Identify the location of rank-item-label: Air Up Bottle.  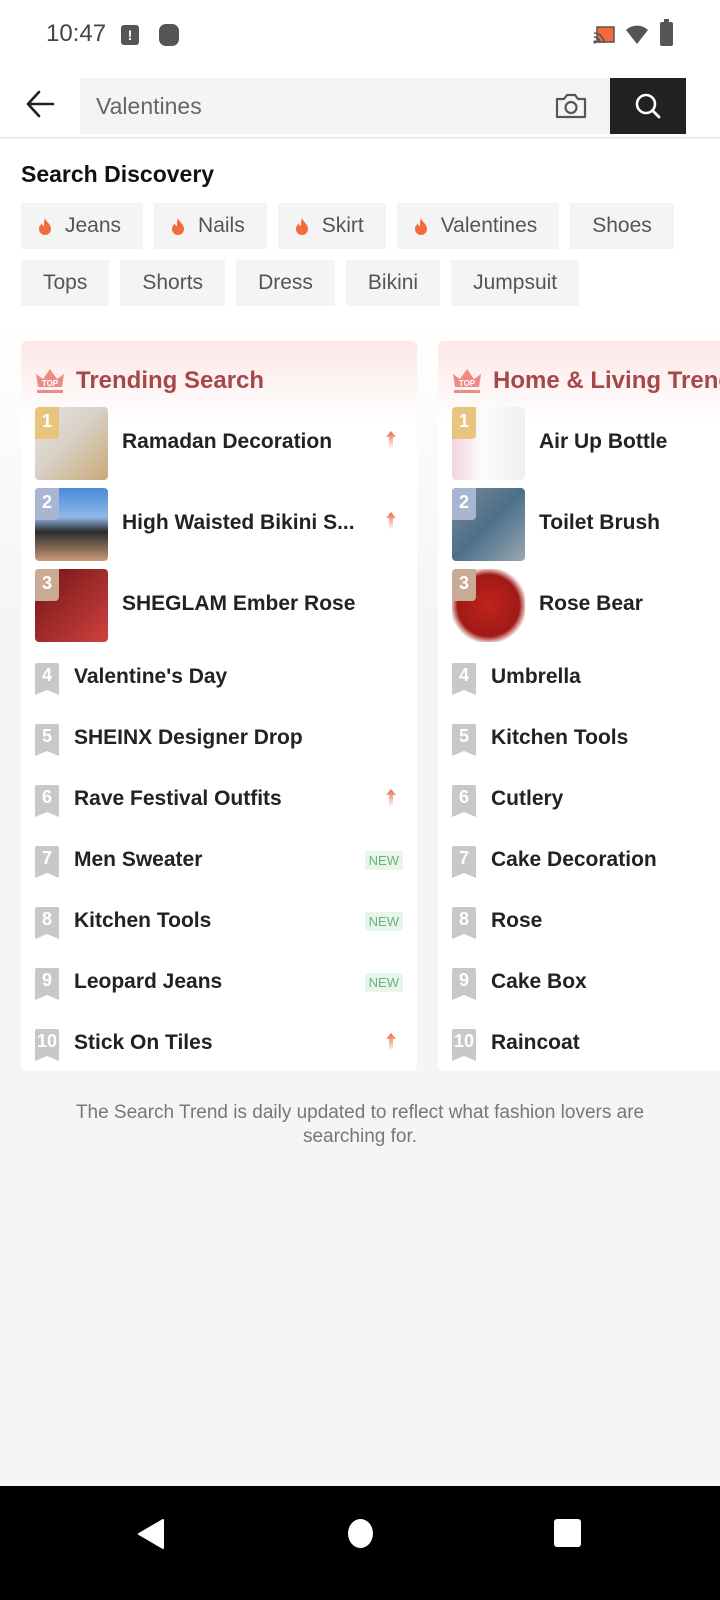
(603, 441).